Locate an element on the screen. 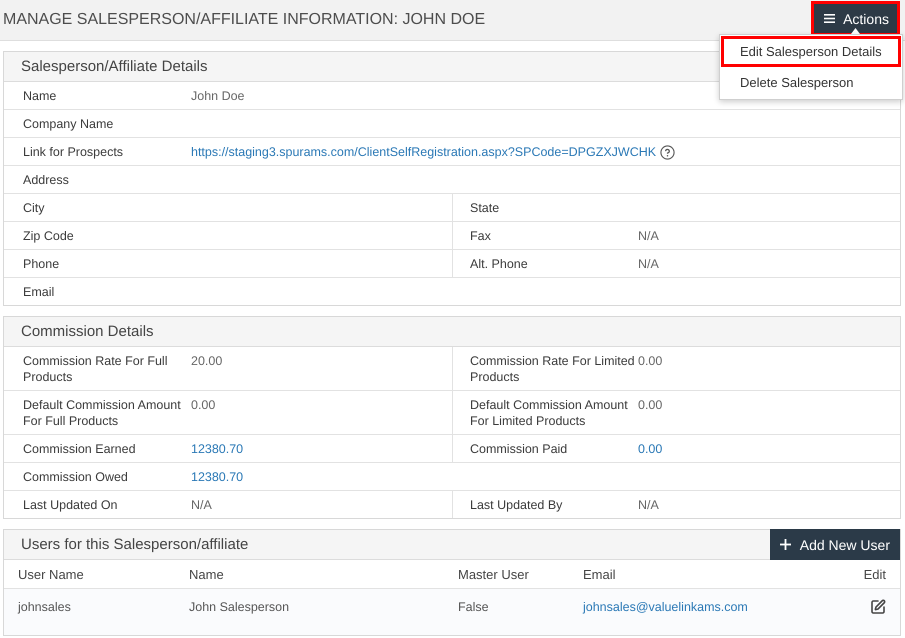  field-link: https://staging3.spurams.com/ClientSelfRegistration.aspx?SPCode=DPGZXJWCHK is located at coordinates (423, 152).